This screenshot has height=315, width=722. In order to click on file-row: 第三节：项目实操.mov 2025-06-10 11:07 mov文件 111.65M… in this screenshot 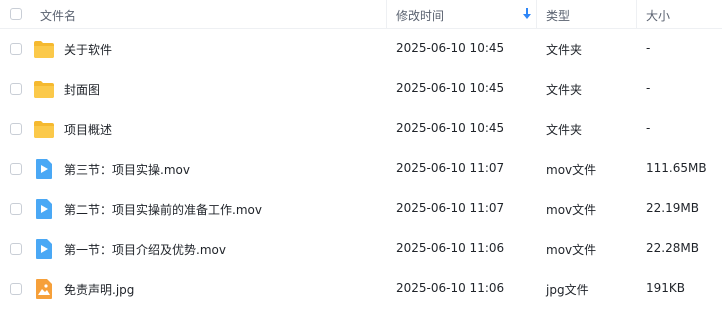, I will do `click(361, 169)`.